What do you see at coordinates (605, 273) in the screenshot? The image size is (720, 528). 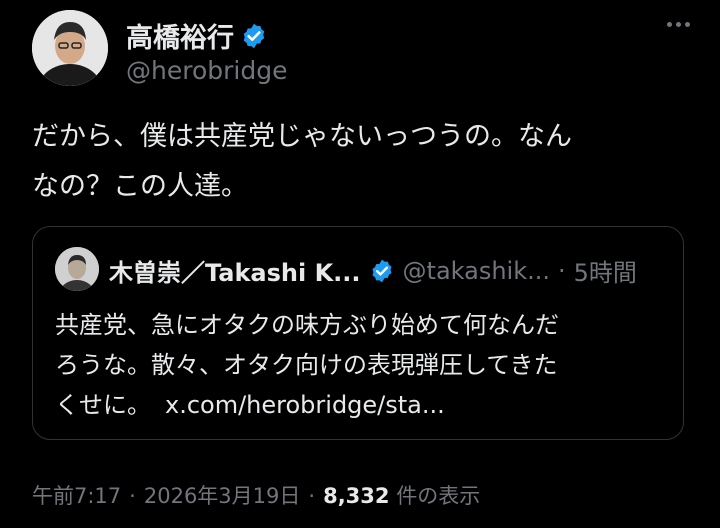 I see `quoted-timestamp: 5時間` at bounding box center [605, 273].